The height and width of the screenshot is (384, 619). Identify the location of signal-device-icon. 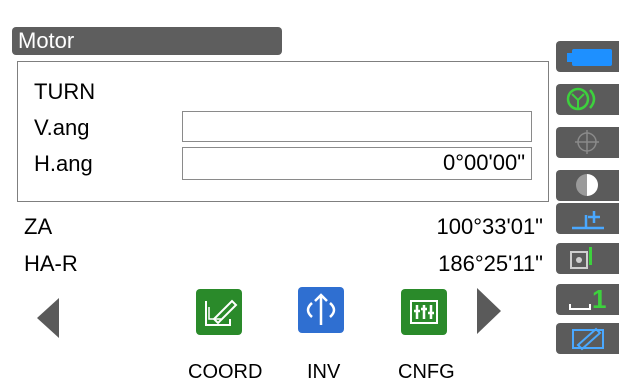
(581, 258).